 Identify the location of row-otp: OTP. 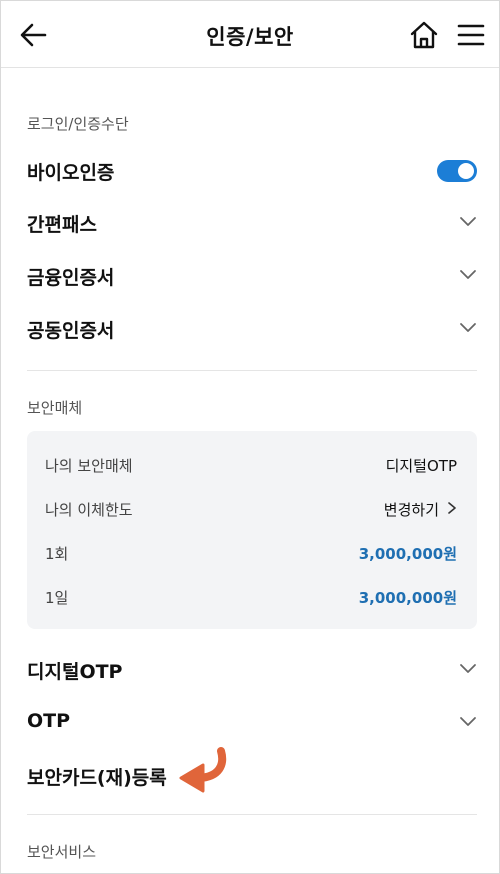
(250, 722).